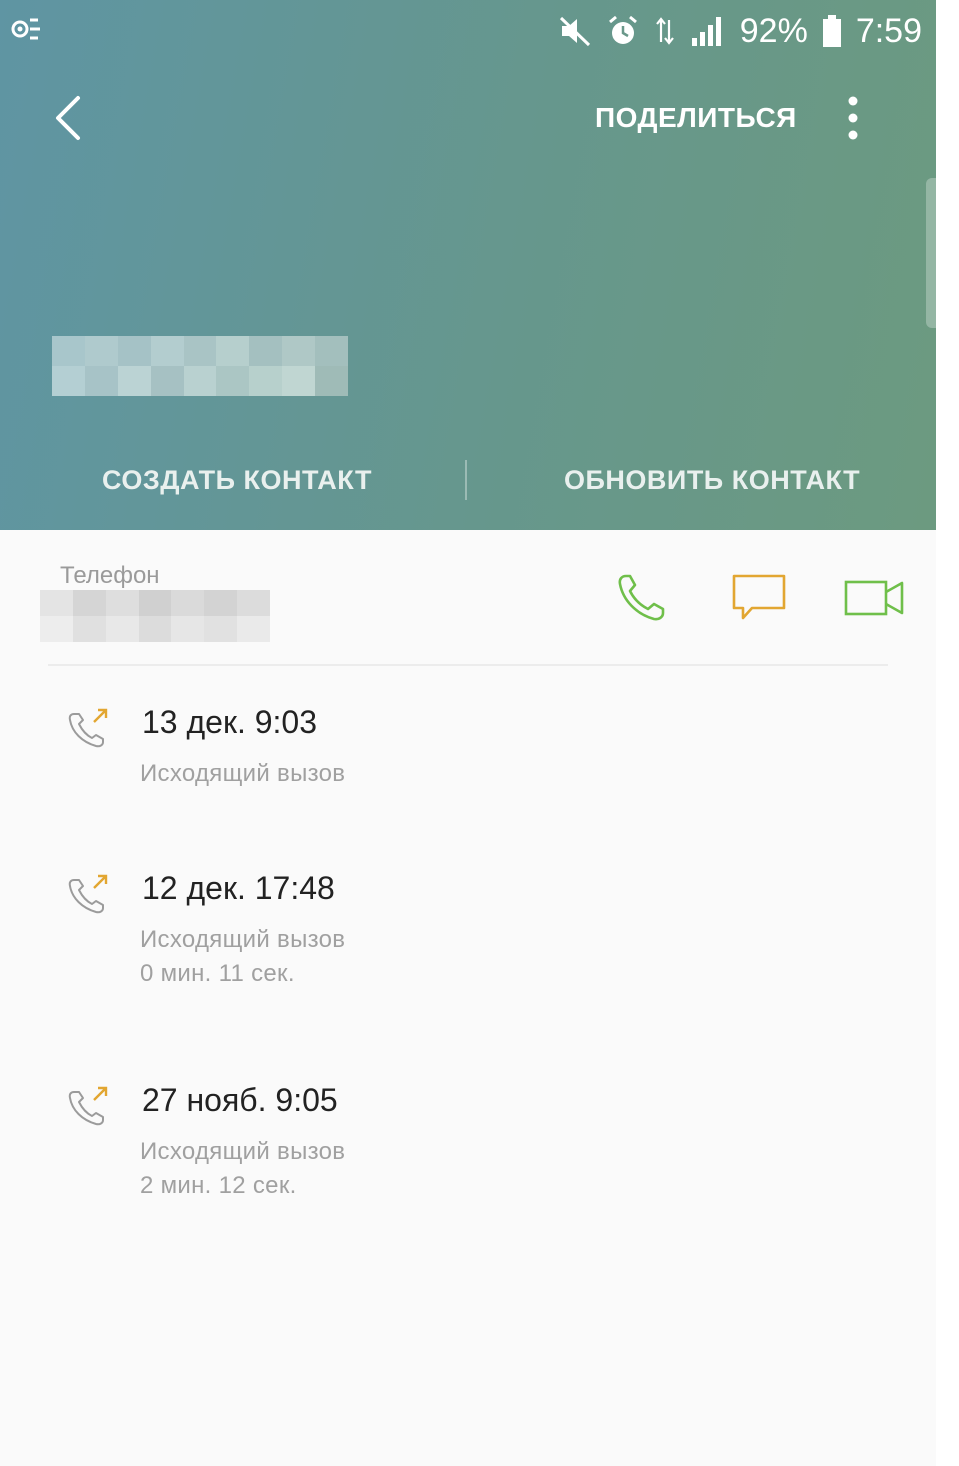  Describe the element at coordinates (853, 119) in the screenshot. I see `more-vertical-icon` at that location.